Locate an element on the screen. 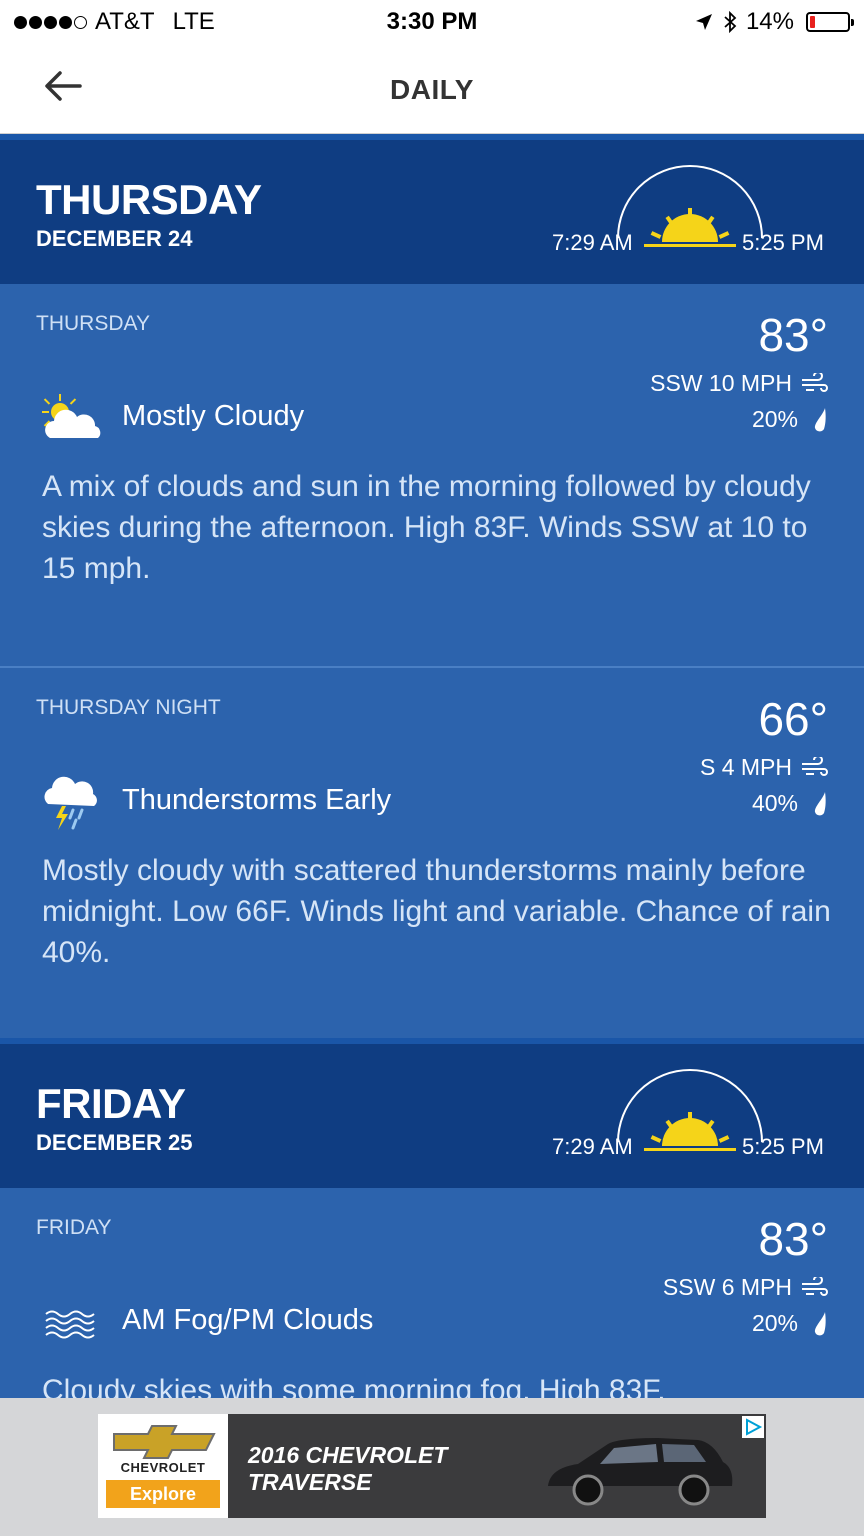 The height and width of the screenshot is (1536, 864). condition-label: Mostly Cloudy is located at coordinates (213, 416).